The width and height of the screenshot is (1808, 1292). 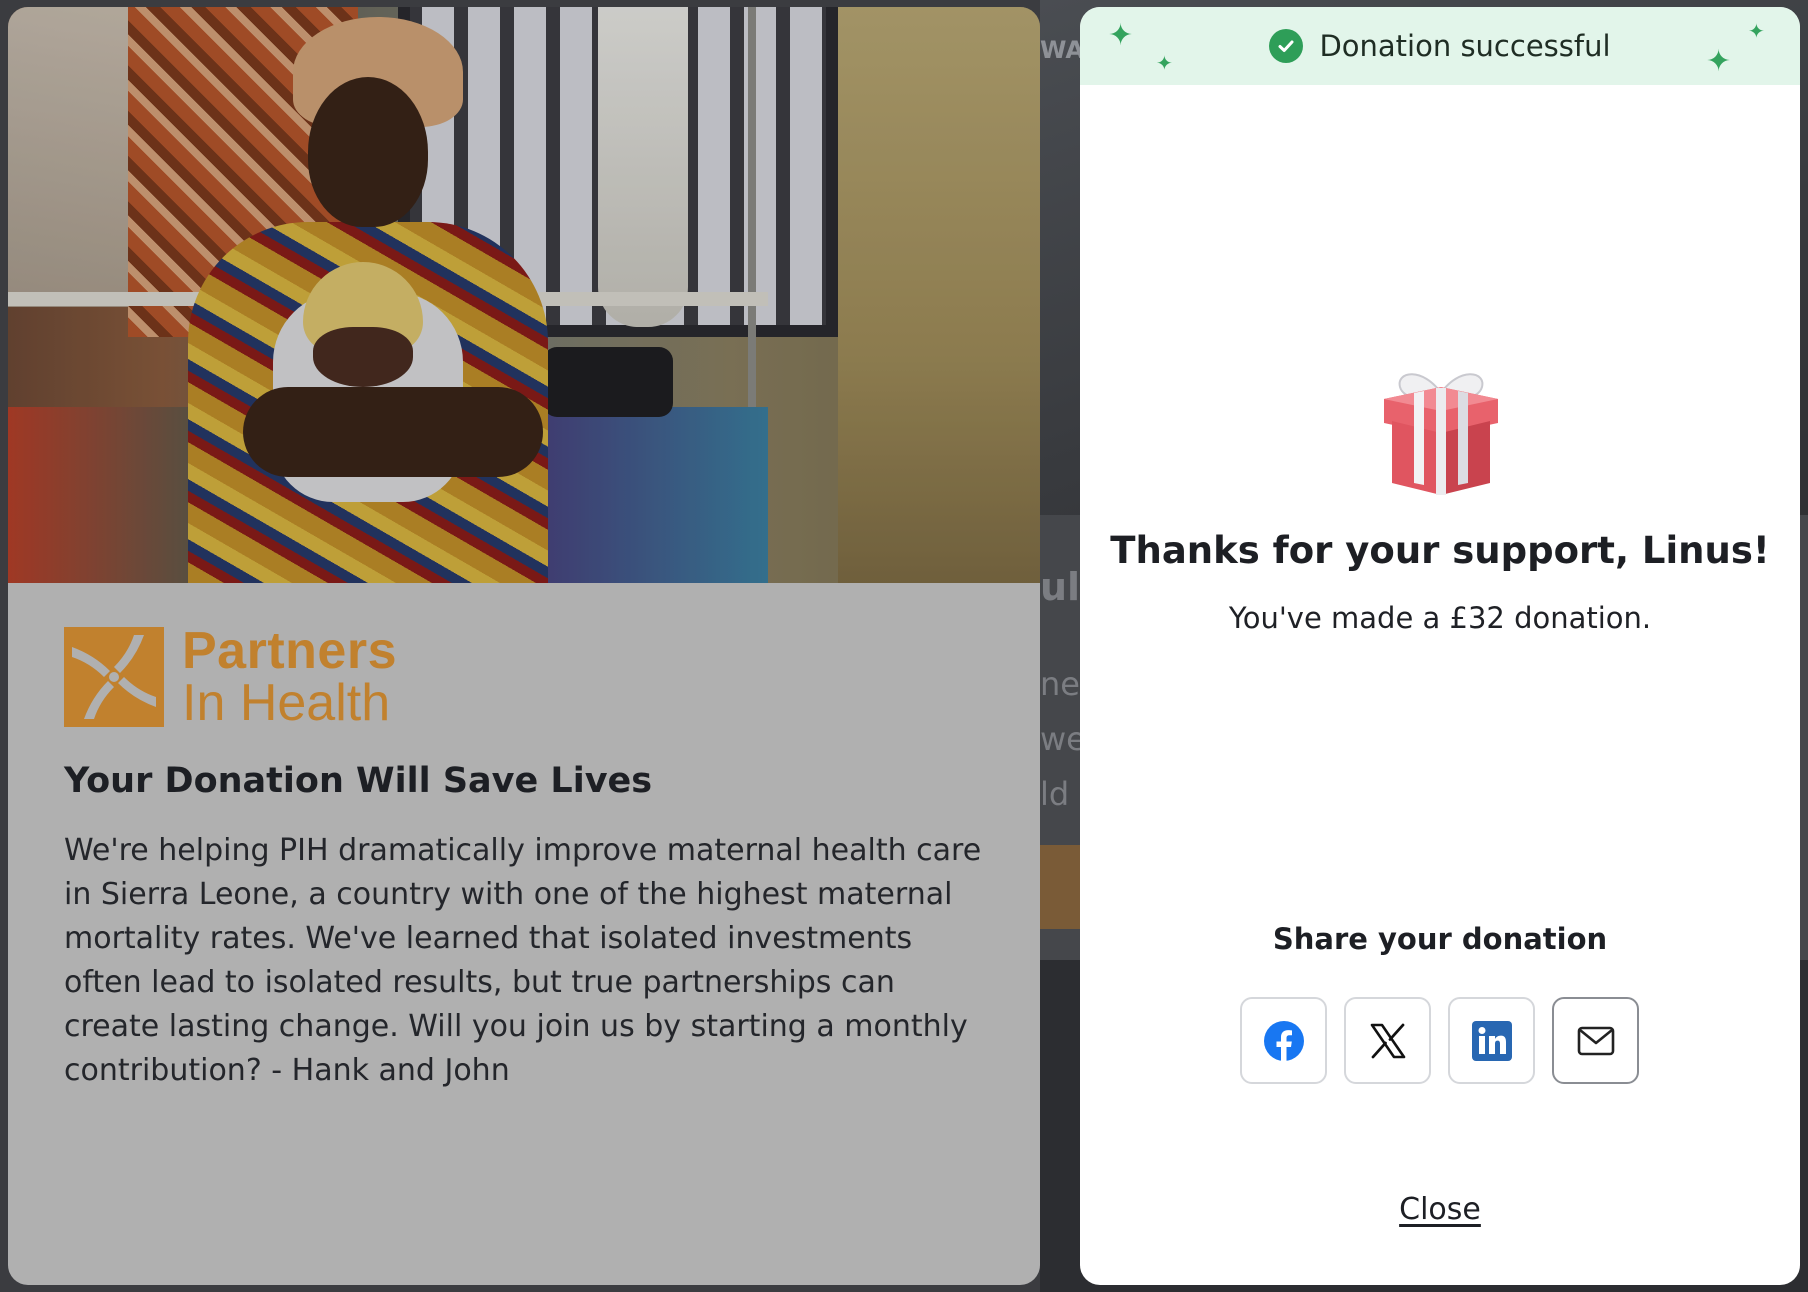 I want to click on share-buttons, so click(x=1439, y=1040).